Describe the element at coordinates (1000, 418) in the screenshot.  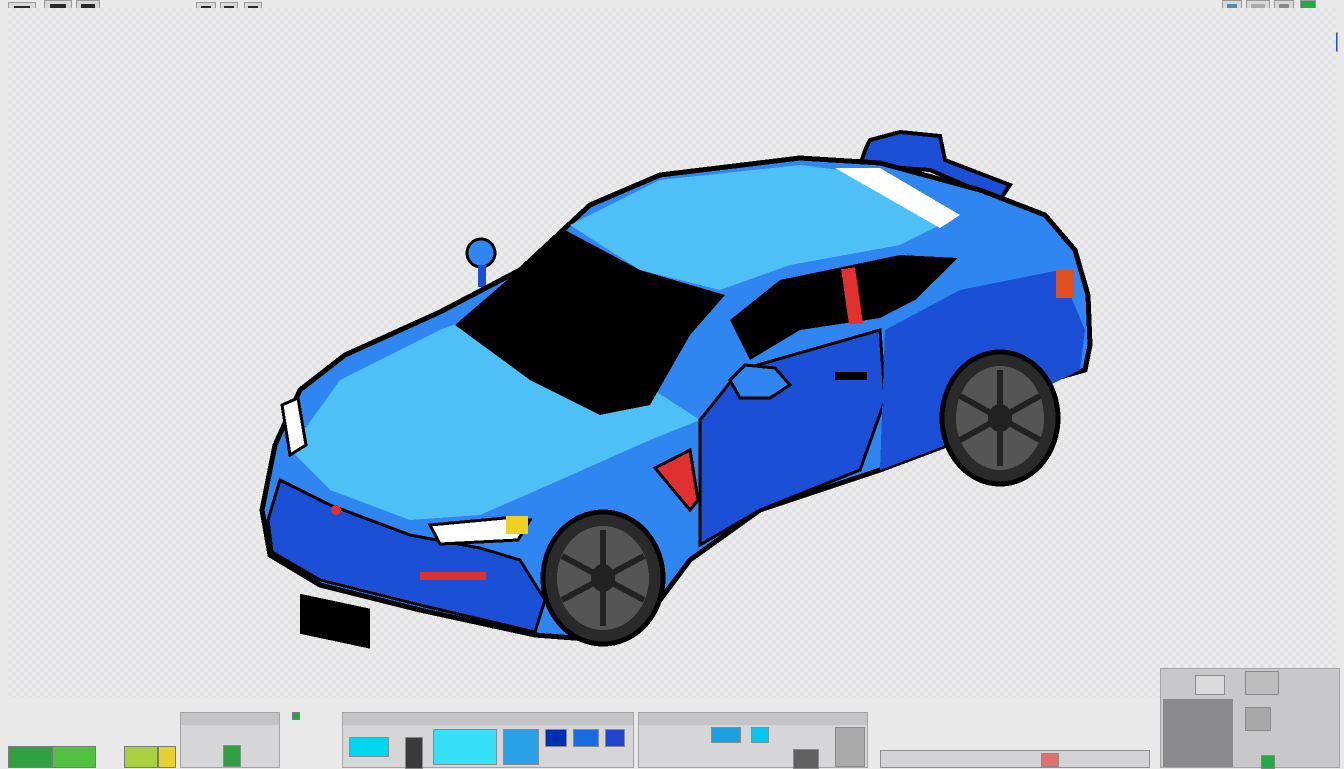
I see `car-rear-wheel` at that location.